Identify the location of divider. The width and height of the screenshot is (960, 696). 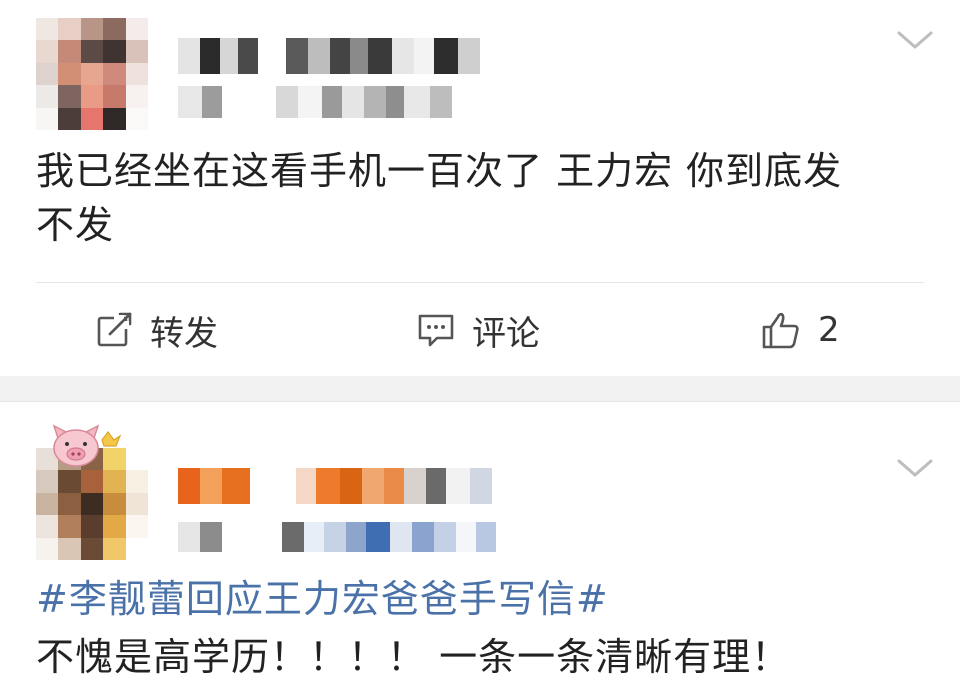
(480, 282).